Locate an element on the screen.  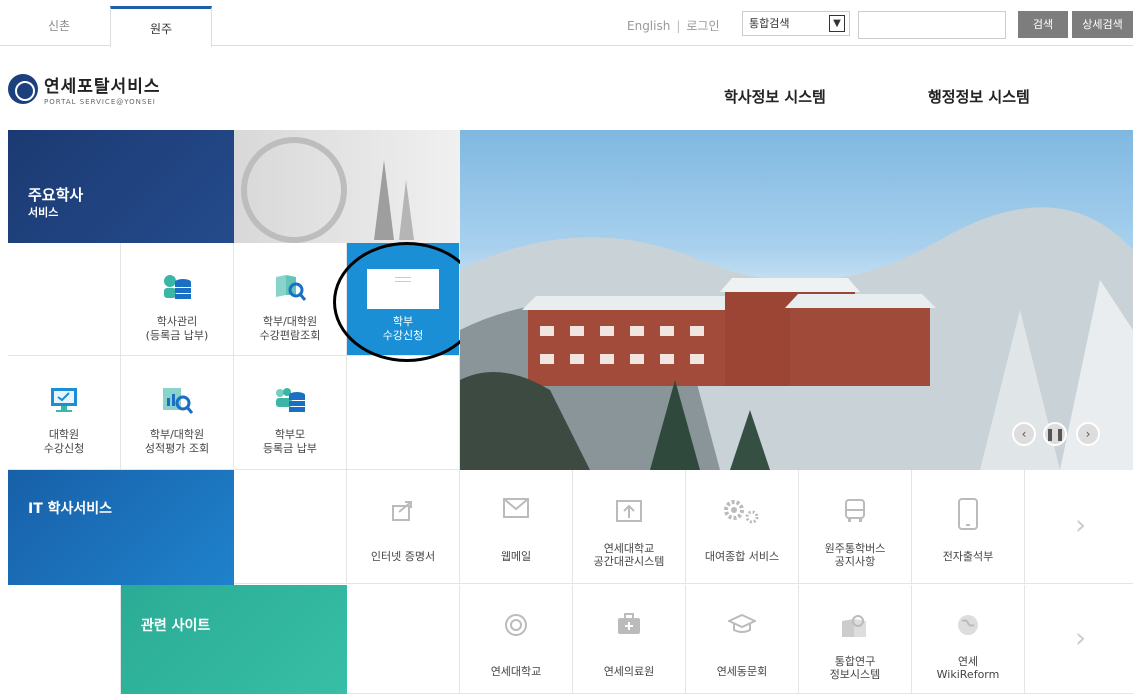
service-label-line2: (등록금 납부) is located at coordinates (177, 335).